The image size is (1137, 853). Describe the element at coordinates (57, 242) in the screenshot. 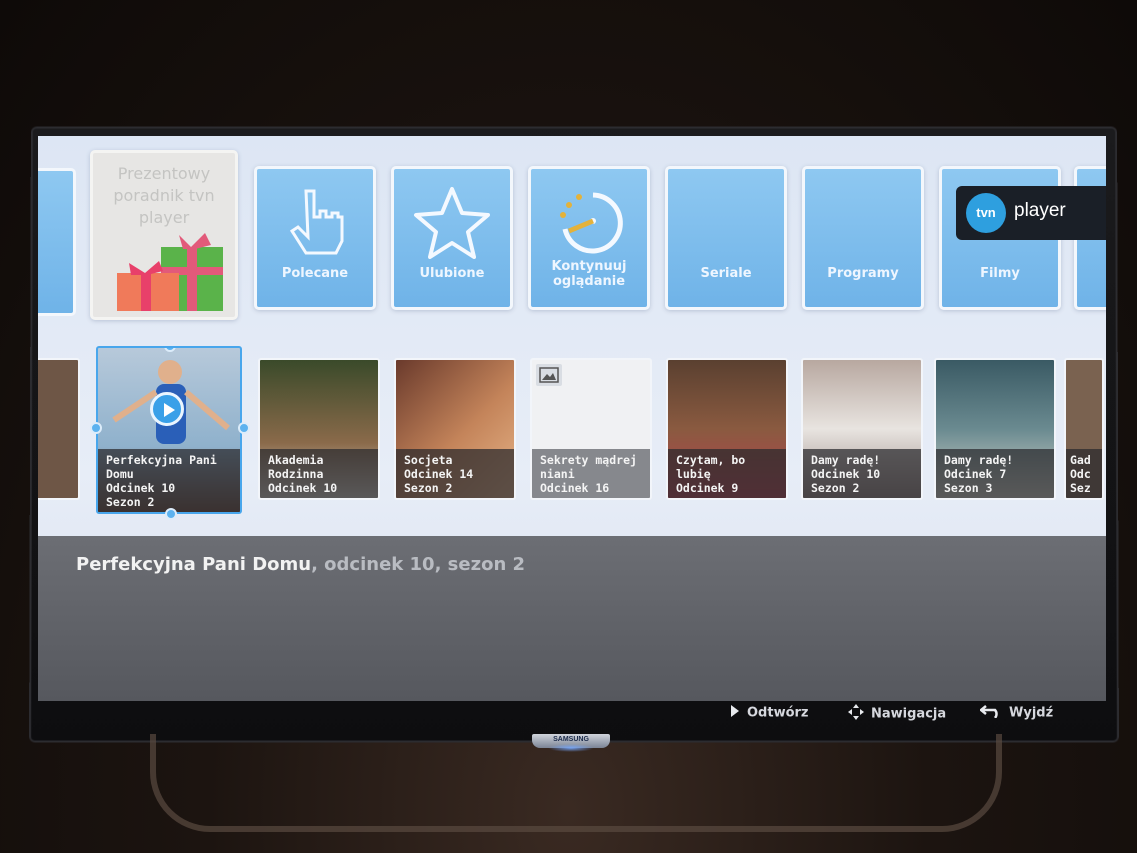

I see `category-tile-partial` at that location.